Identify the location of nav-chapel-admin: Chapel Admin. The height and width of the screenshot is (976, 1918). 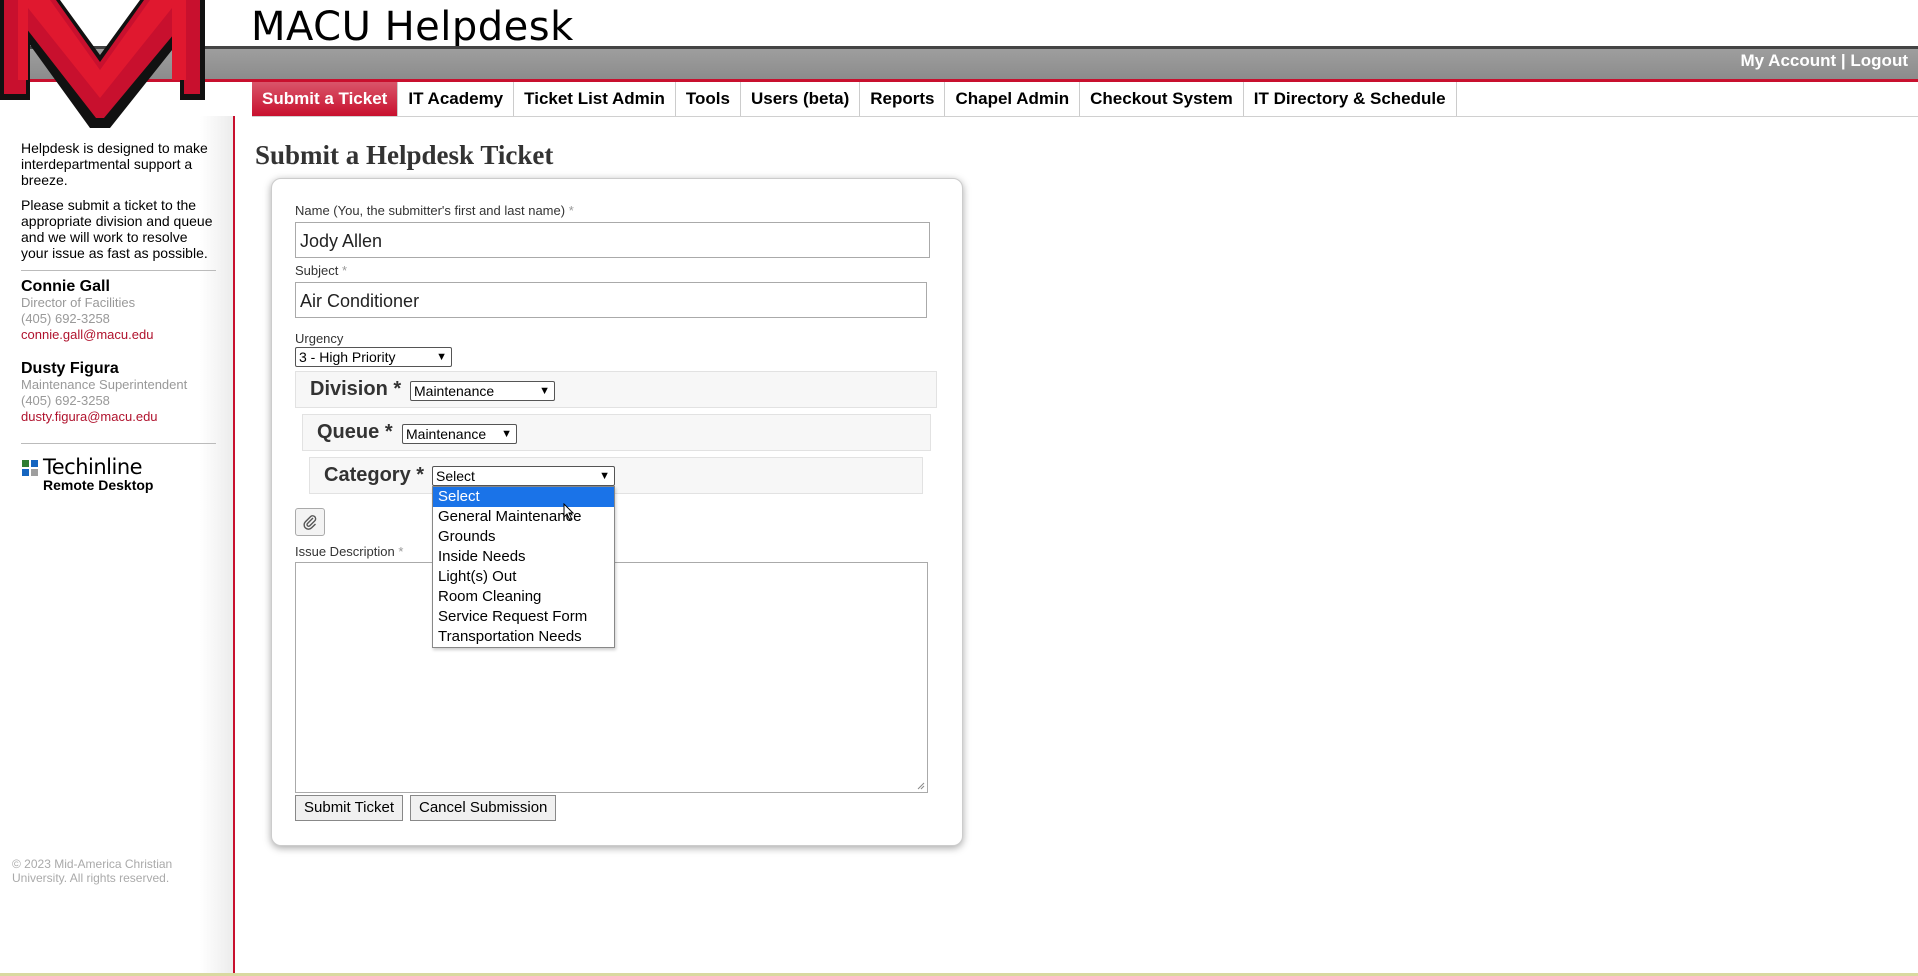
(1013, 99).